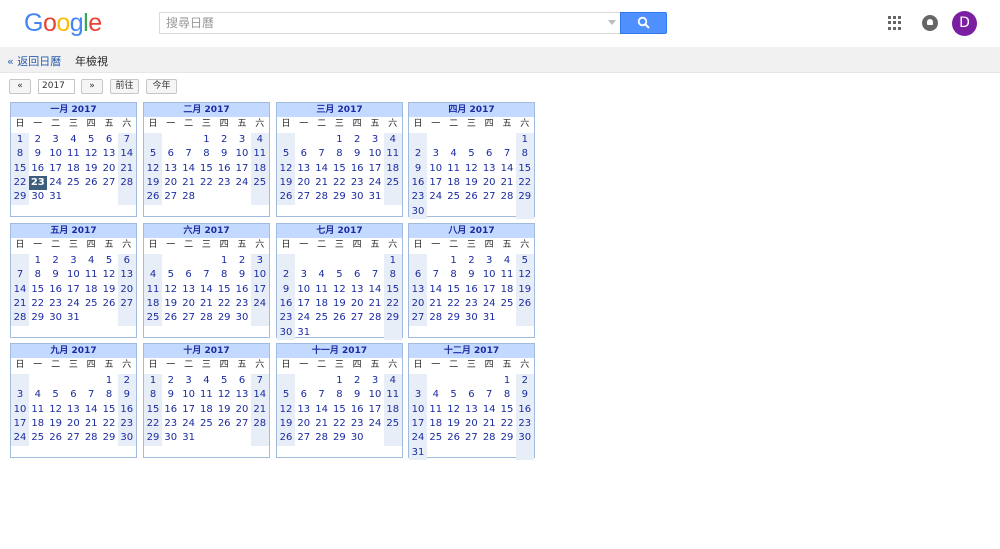 The height and width of the screenshot is (549, 1000). What do you see at coordinates (206, 351) in the screenshot?
I see `month-title: 十月 2017` at bounding box center [206, 351].